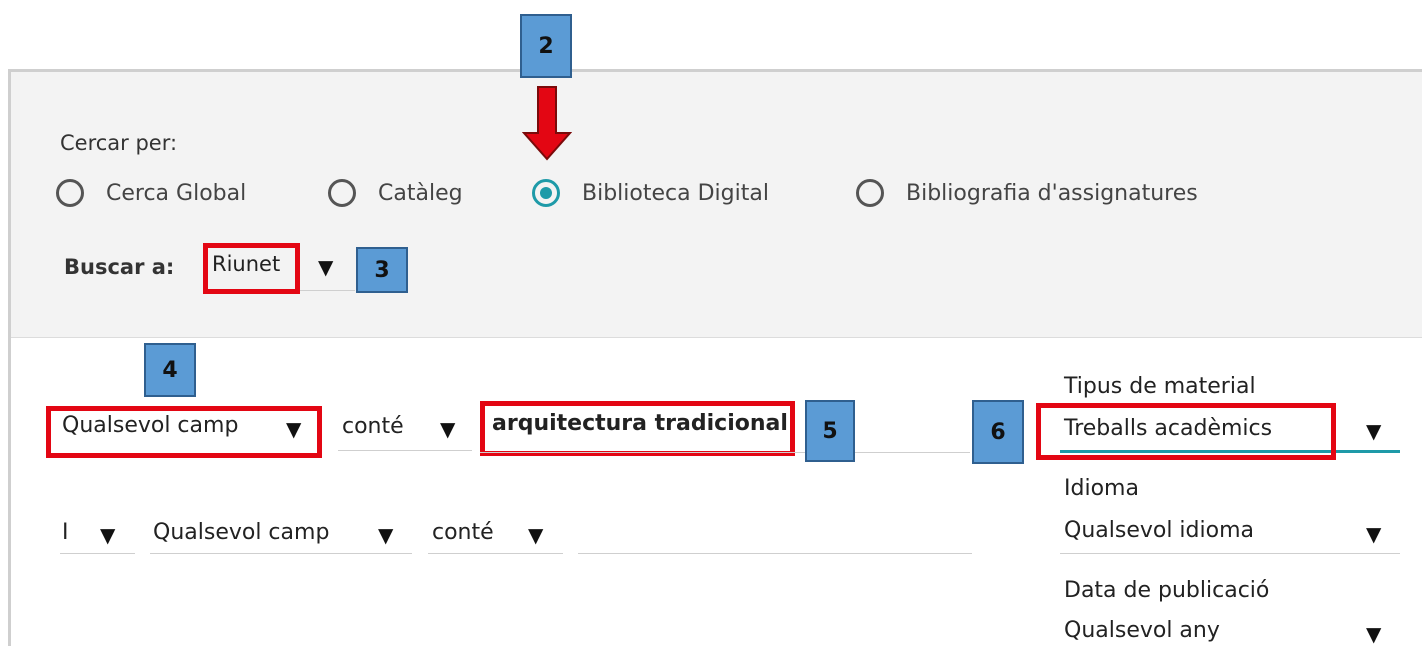 This screenshot has height=646, width=1422. Describe the element at coordinates (1160, 386) in the screenshot. I see `material-type-label: Tipus de material` at that location.